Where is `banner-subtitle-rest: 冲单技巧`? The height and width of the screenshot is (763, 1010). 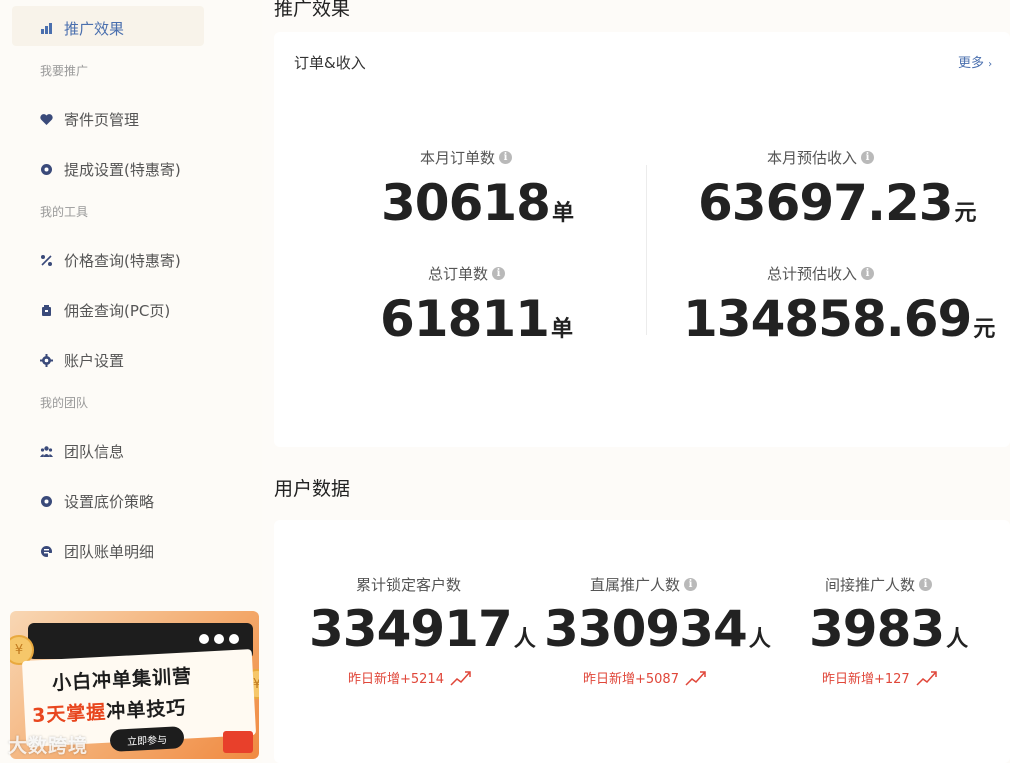
banner-subtitle-rest: 冲单技巧 is located at coordinates (146, 710).